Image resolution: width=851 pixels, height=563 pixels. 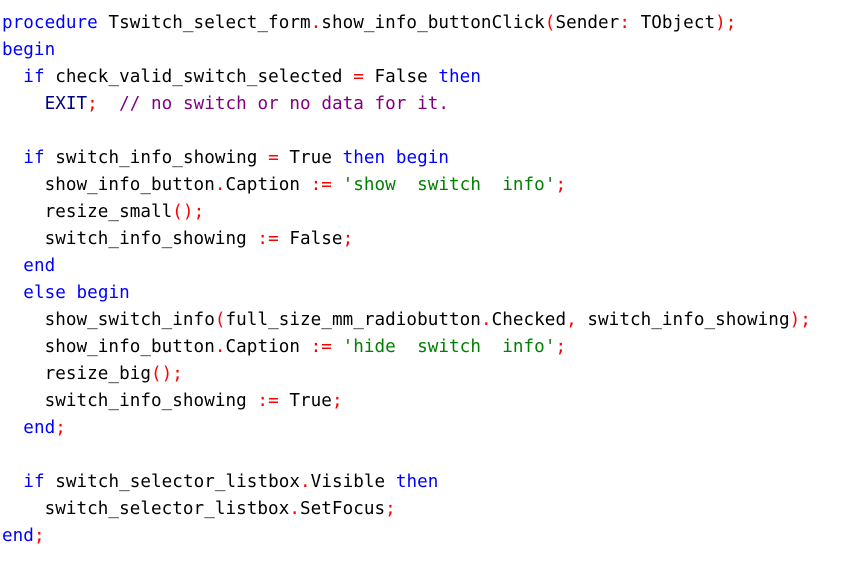 What do you see at coordinates (406, 50) in the screenshot?
I see `code-line: begin` at bounding box center [406, 50].